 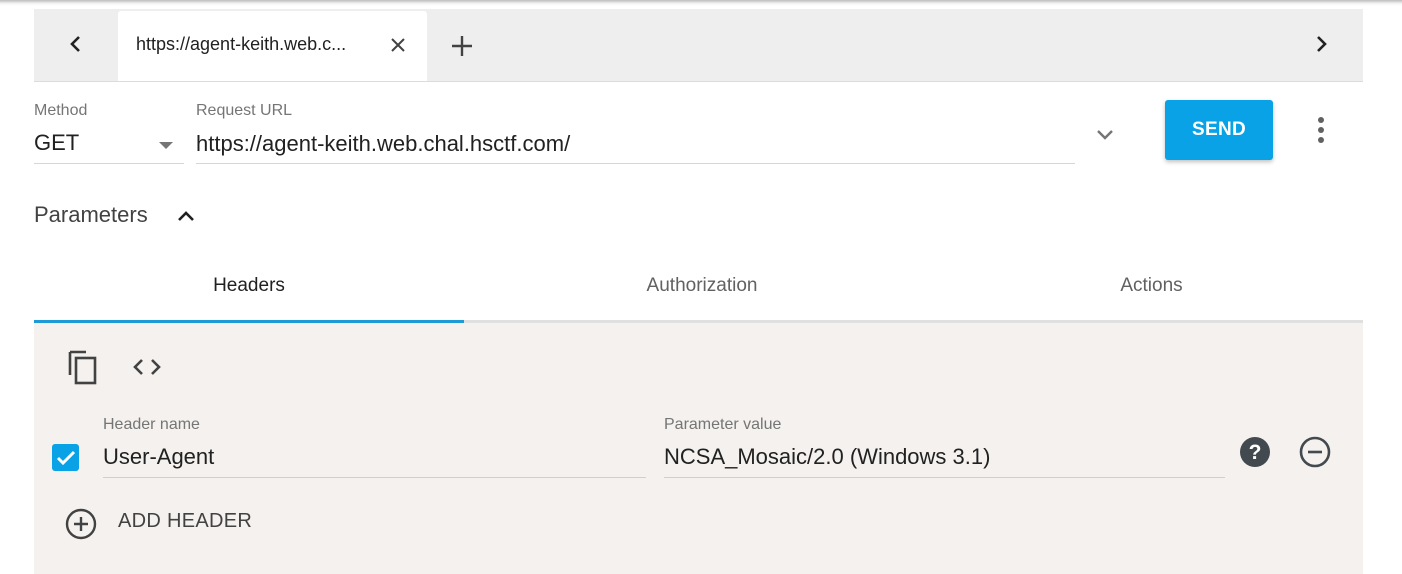 I want to click on tab-actions: Actions, so click(x=1151, y=286).